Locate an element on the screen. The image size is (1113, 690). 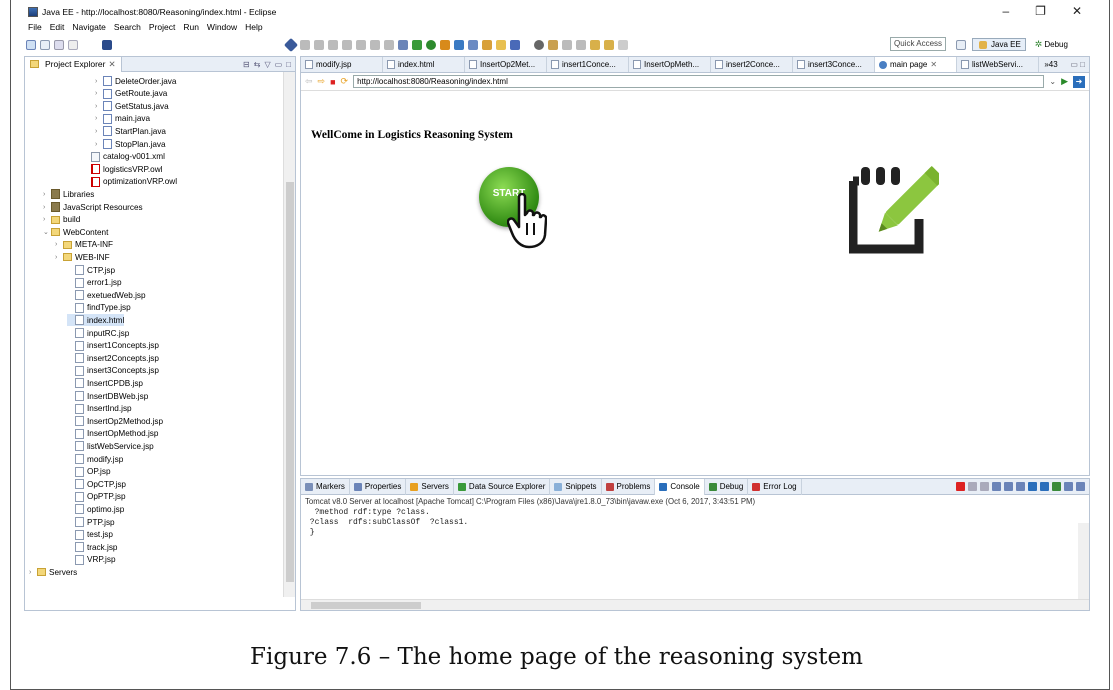
editor-tab: main page ✕ is located at coordinates (916, 64).